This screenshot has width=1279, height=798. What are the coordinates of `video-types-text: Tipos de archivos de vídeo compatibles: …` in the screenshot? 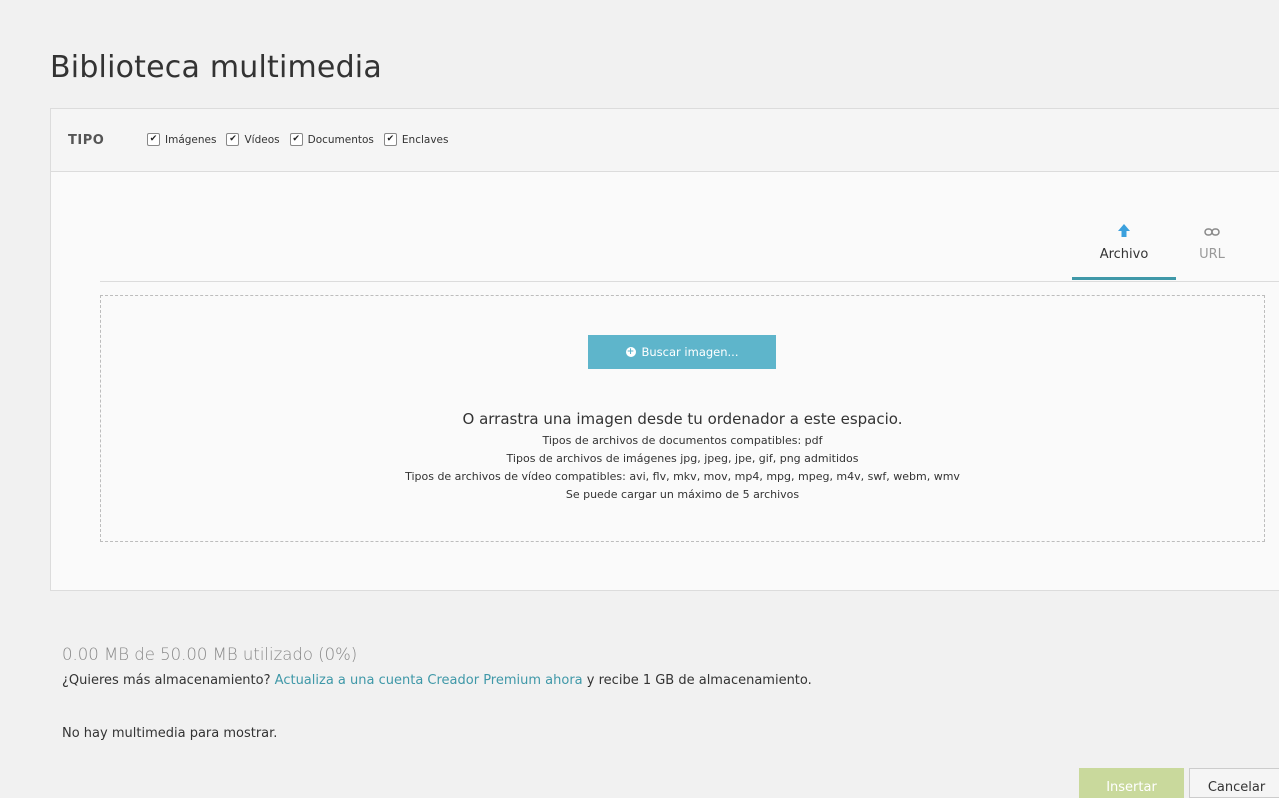 It's located at (682, 476).